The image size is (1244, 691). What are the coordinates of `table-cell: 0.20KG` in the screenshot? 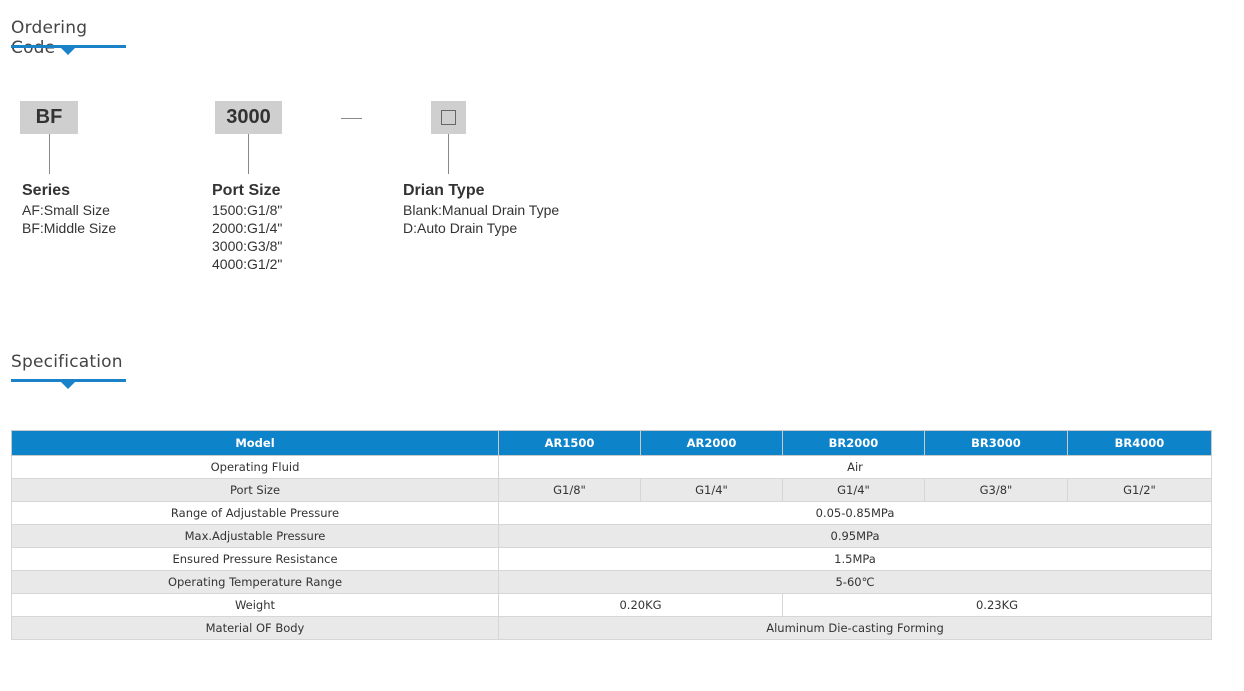 It's located at (640, 605).